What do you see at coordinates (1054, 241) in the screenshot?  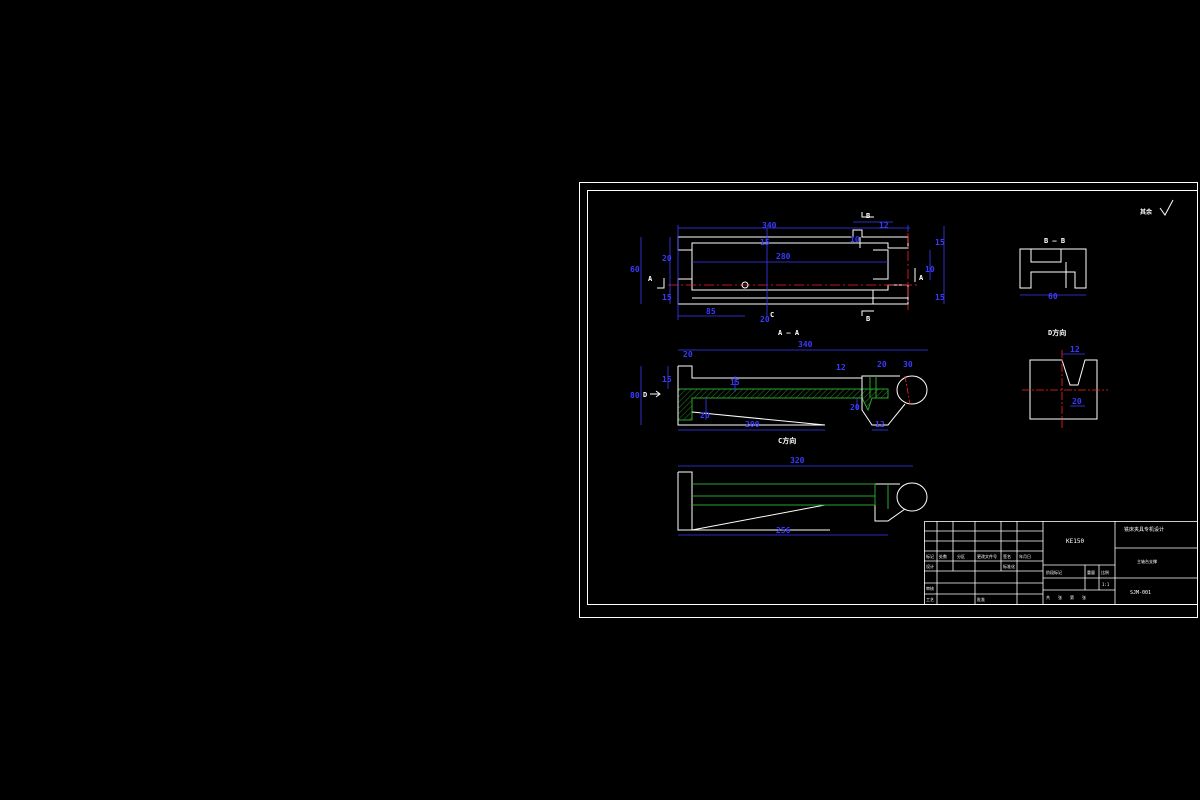 I see `section-bb-title: B — B` at bounding box center [1054, 241].